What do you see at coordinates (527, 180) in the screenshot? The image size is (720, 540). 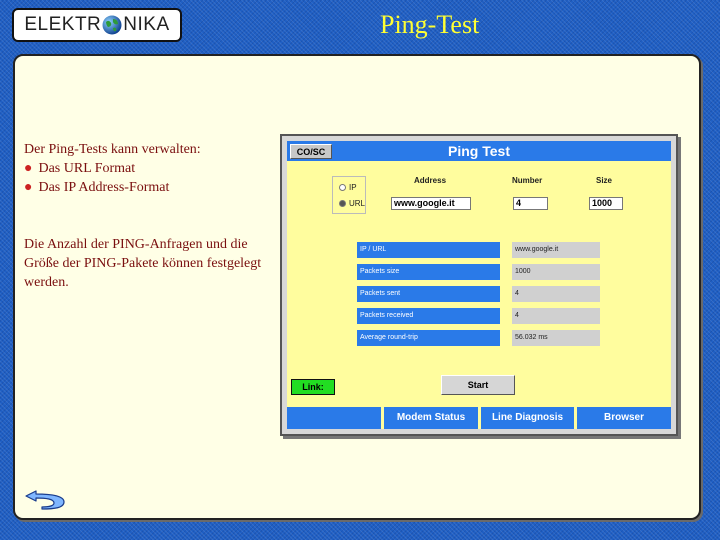 I see `number-column-label: Number` at bounding box center [527, 180].